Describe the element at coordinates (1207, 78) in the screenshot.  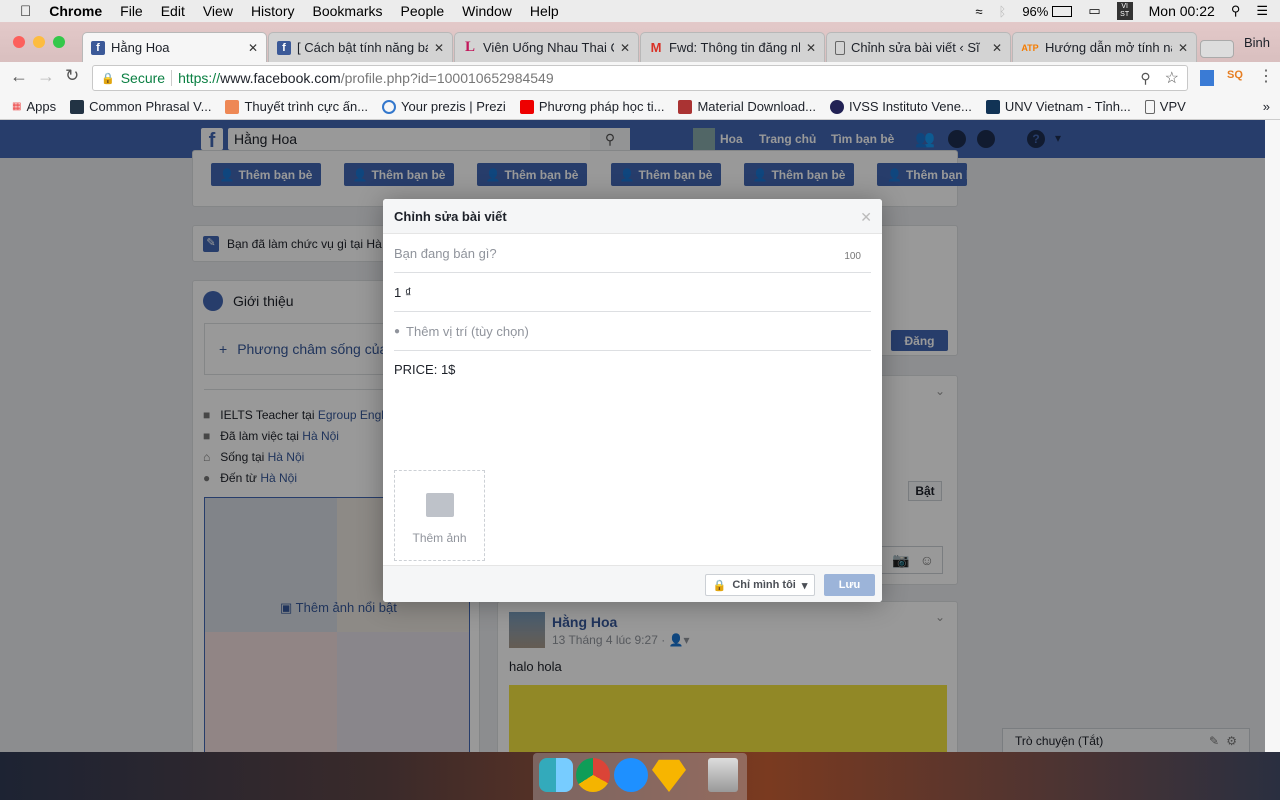
I see `extension-icon` at that location.